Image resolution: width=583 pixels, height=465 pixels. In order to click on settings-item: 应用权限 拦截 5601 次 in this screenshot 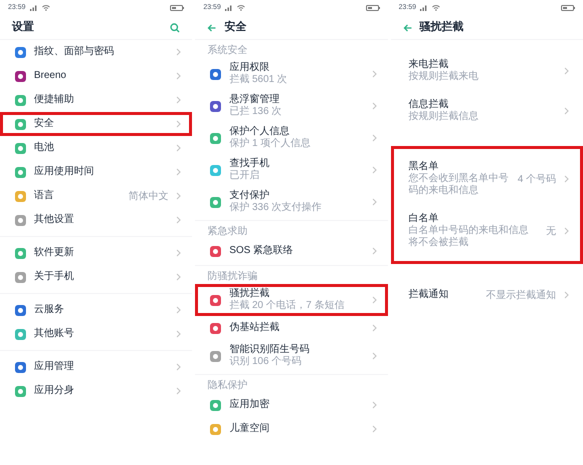, I will do `click(291, 74)`.